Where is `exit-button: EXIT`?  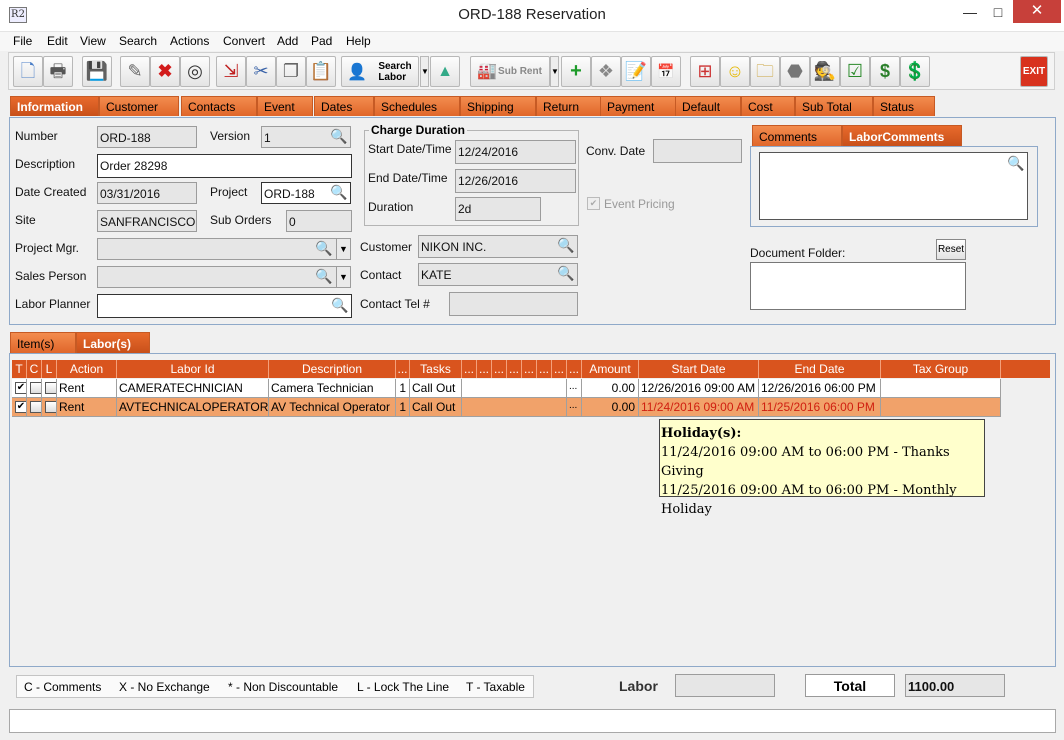
exit-button: EXIT is located at coordinates (1034, 71).